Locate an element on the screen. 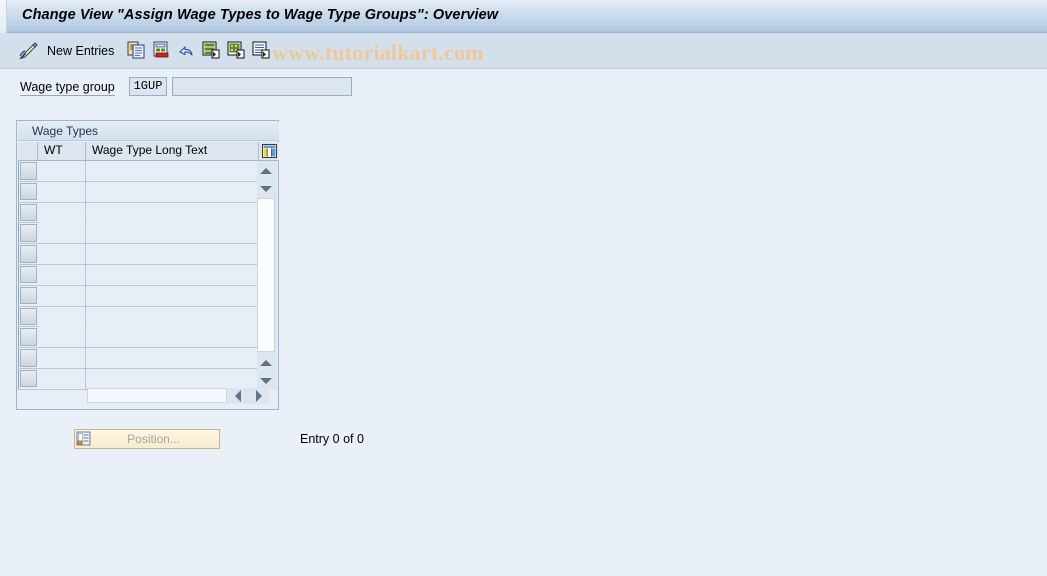  select-block-icon is located at coordinates (236, 50).